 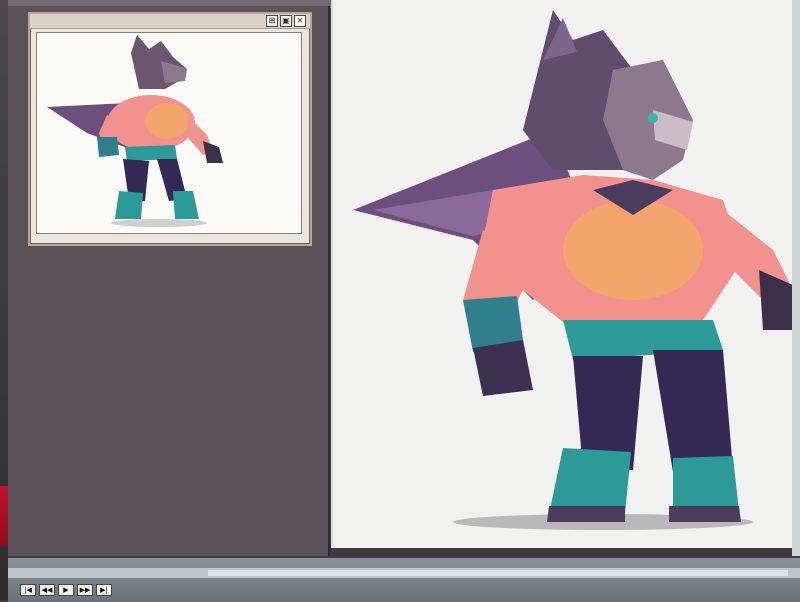 I want to click on preview-canvas, so click(x=169, y=133).